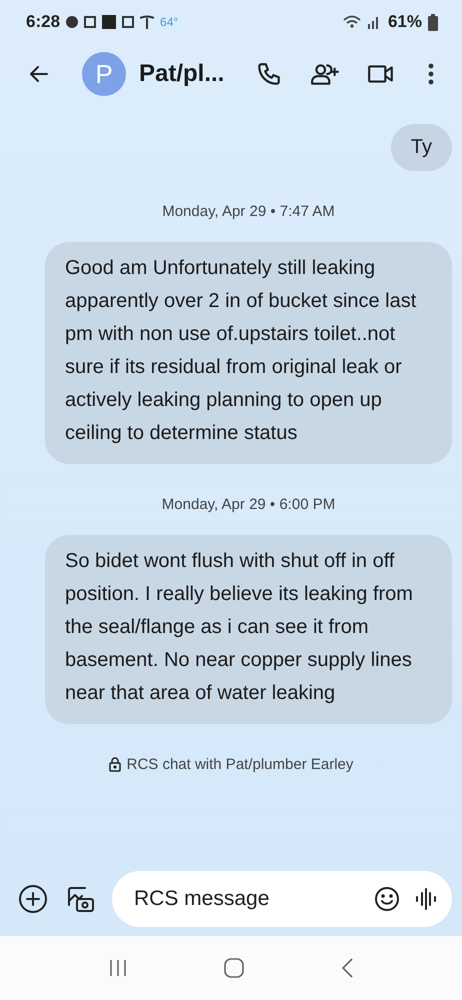 This screenshot has height=1000, width=462. Describe the element at coordinates (405, 22) in the screenshot. I see `battery-percent: 61%` at that location.